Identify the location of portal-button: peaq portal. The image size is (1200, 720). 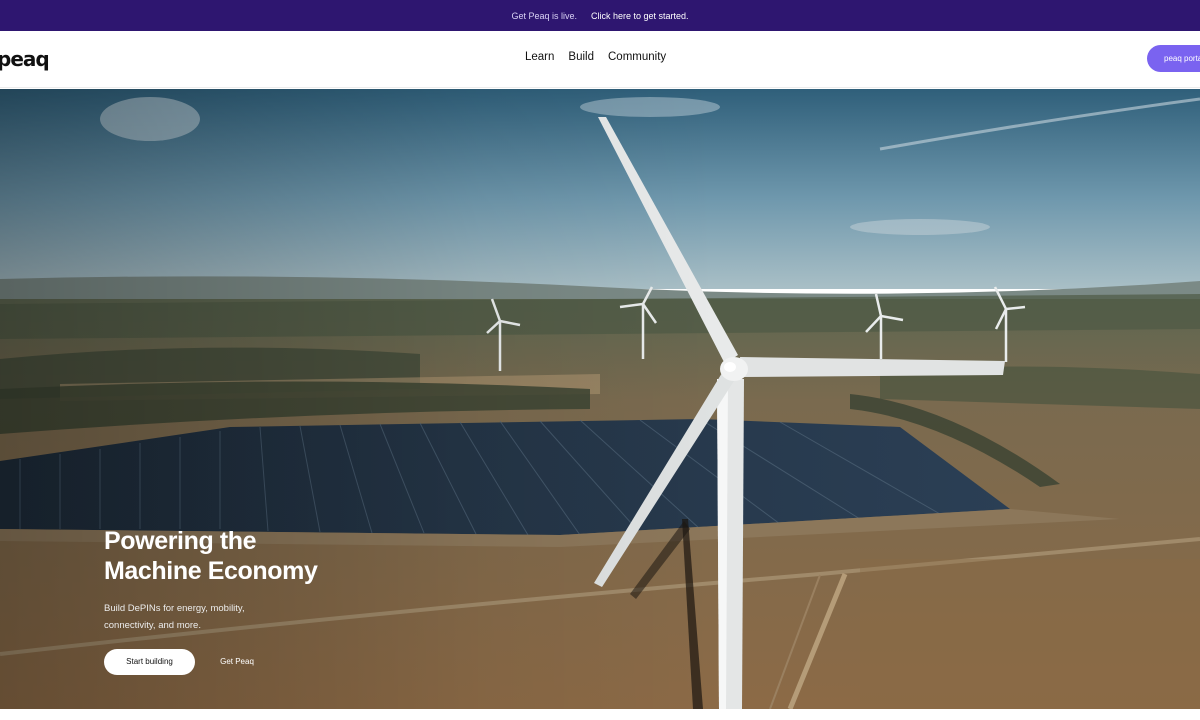
(1173, 58).